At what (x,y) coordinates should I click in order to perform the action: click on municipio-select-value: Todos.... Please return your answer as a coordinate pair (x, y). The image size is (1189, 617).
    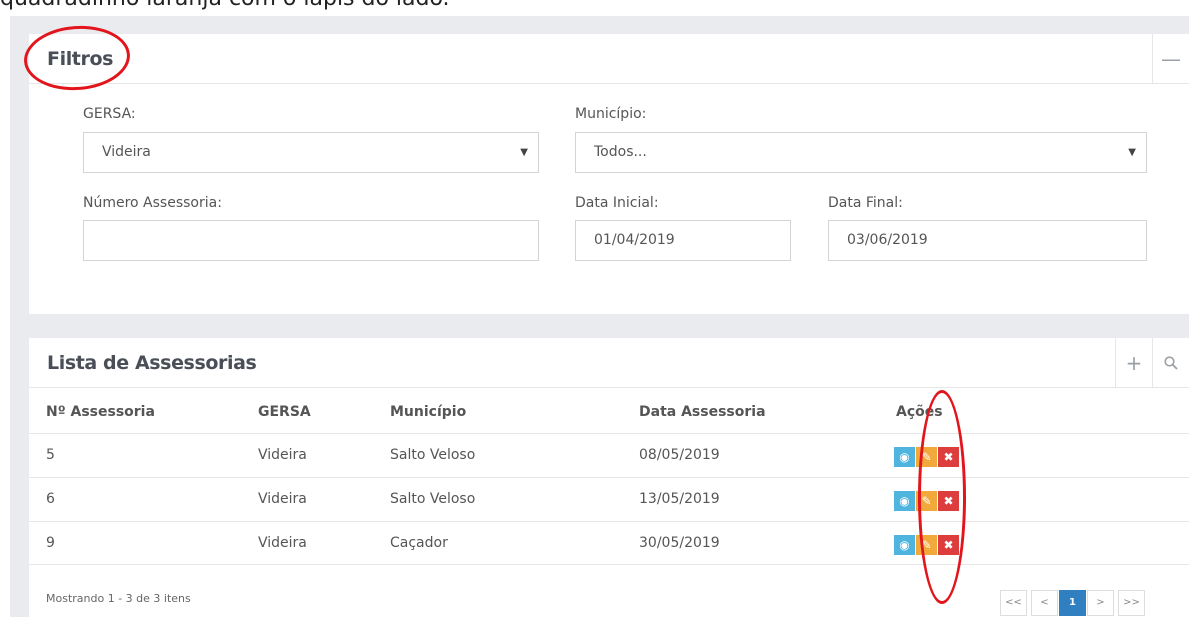
    Looking at the image, I should click on (620, 152).